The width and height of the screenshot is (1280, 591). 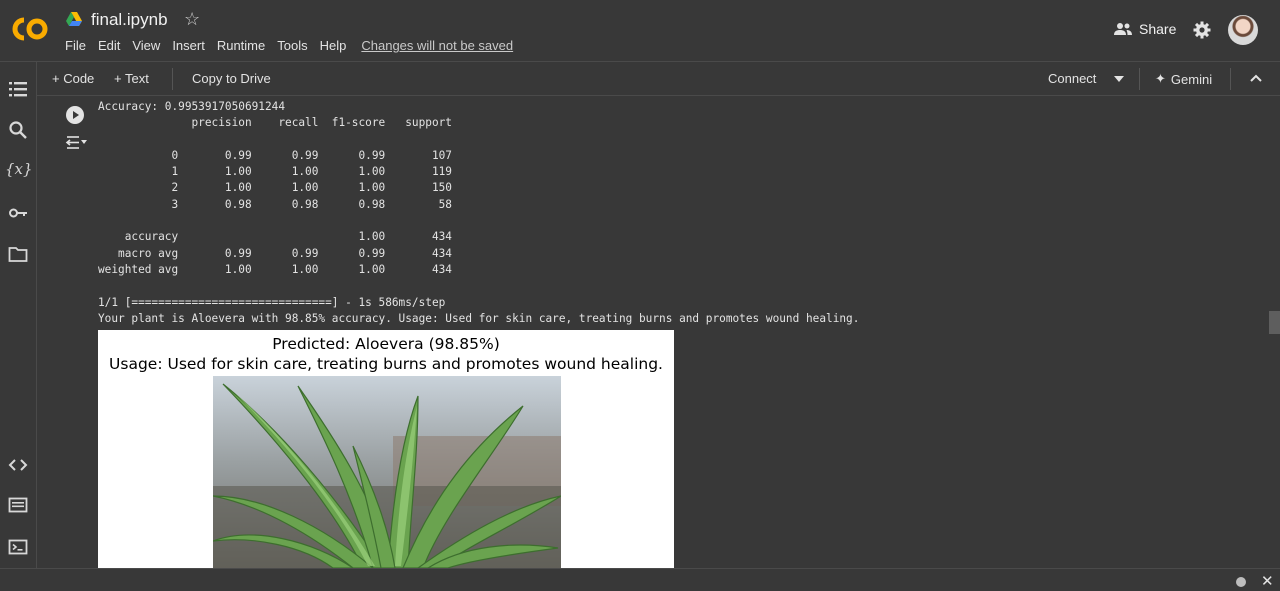 What do you see at coordinates (1274, 322) in the screenshot?
I see `scrollbar-thumb` at bounding box center [1274, 322].